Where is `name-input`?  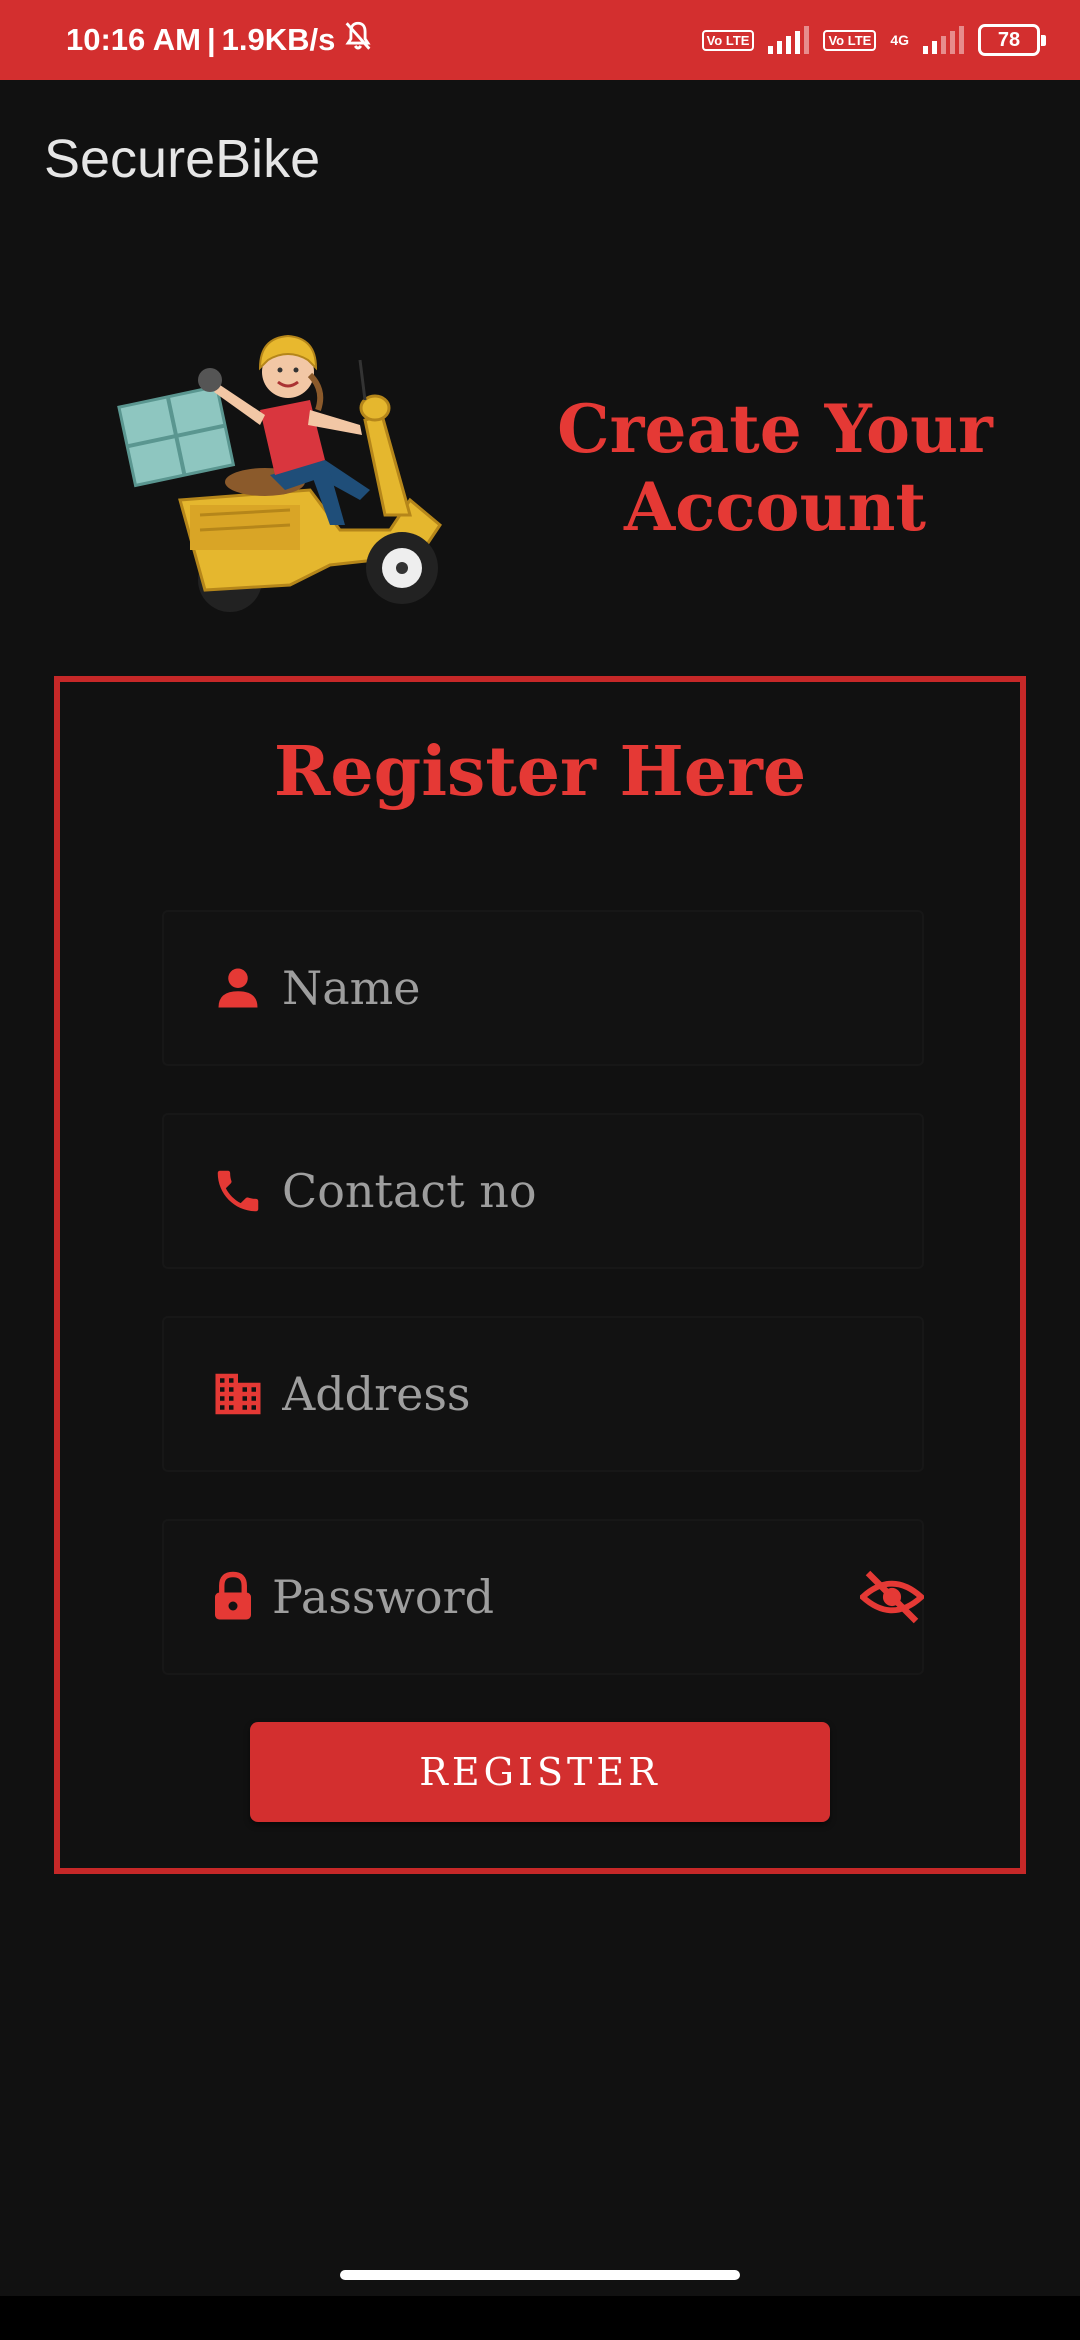
name-input is located at coordinates (602, 988).